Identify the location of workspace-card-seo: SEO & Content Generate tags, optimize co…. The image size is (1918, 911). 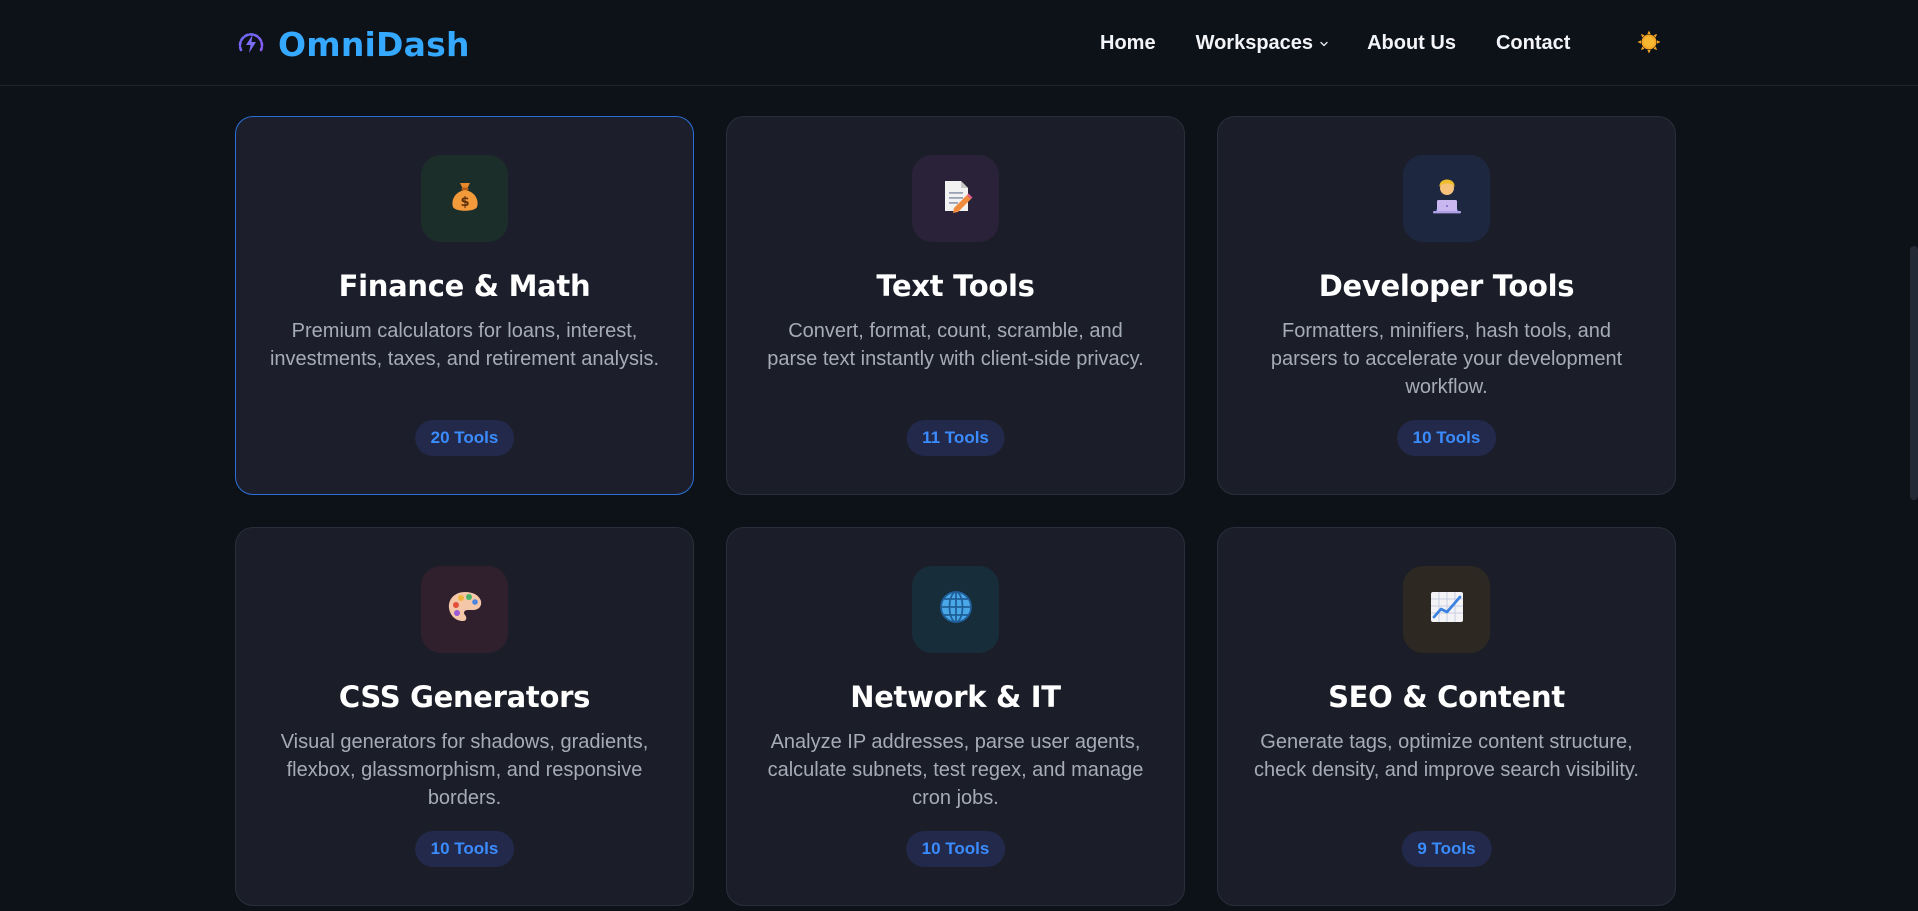
(1446, 716).